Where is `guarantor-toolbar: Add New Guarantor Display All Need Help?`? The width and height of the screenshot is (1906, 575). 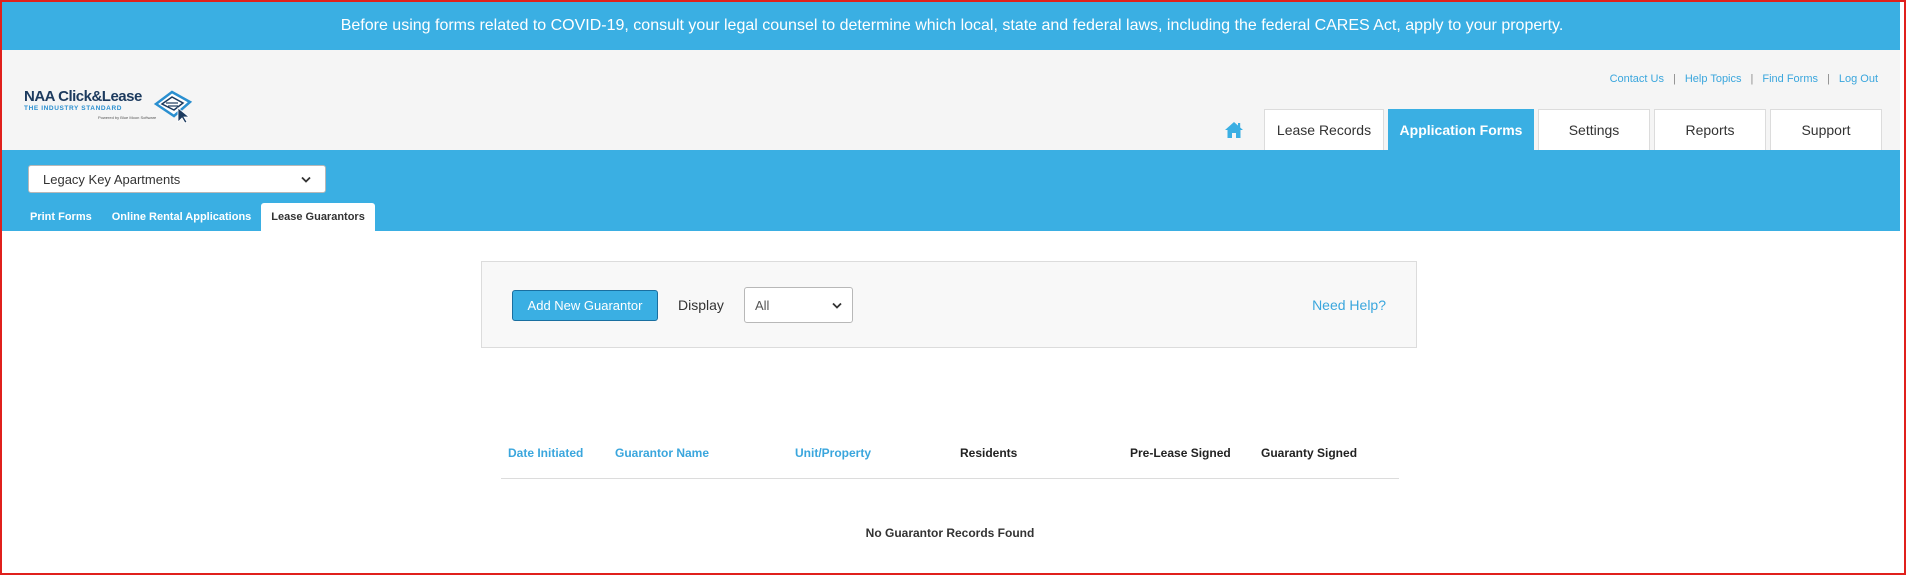 guarantor-toolbar: Add New Guarantor Display All Need Help? is located at coordinates (949, 304).